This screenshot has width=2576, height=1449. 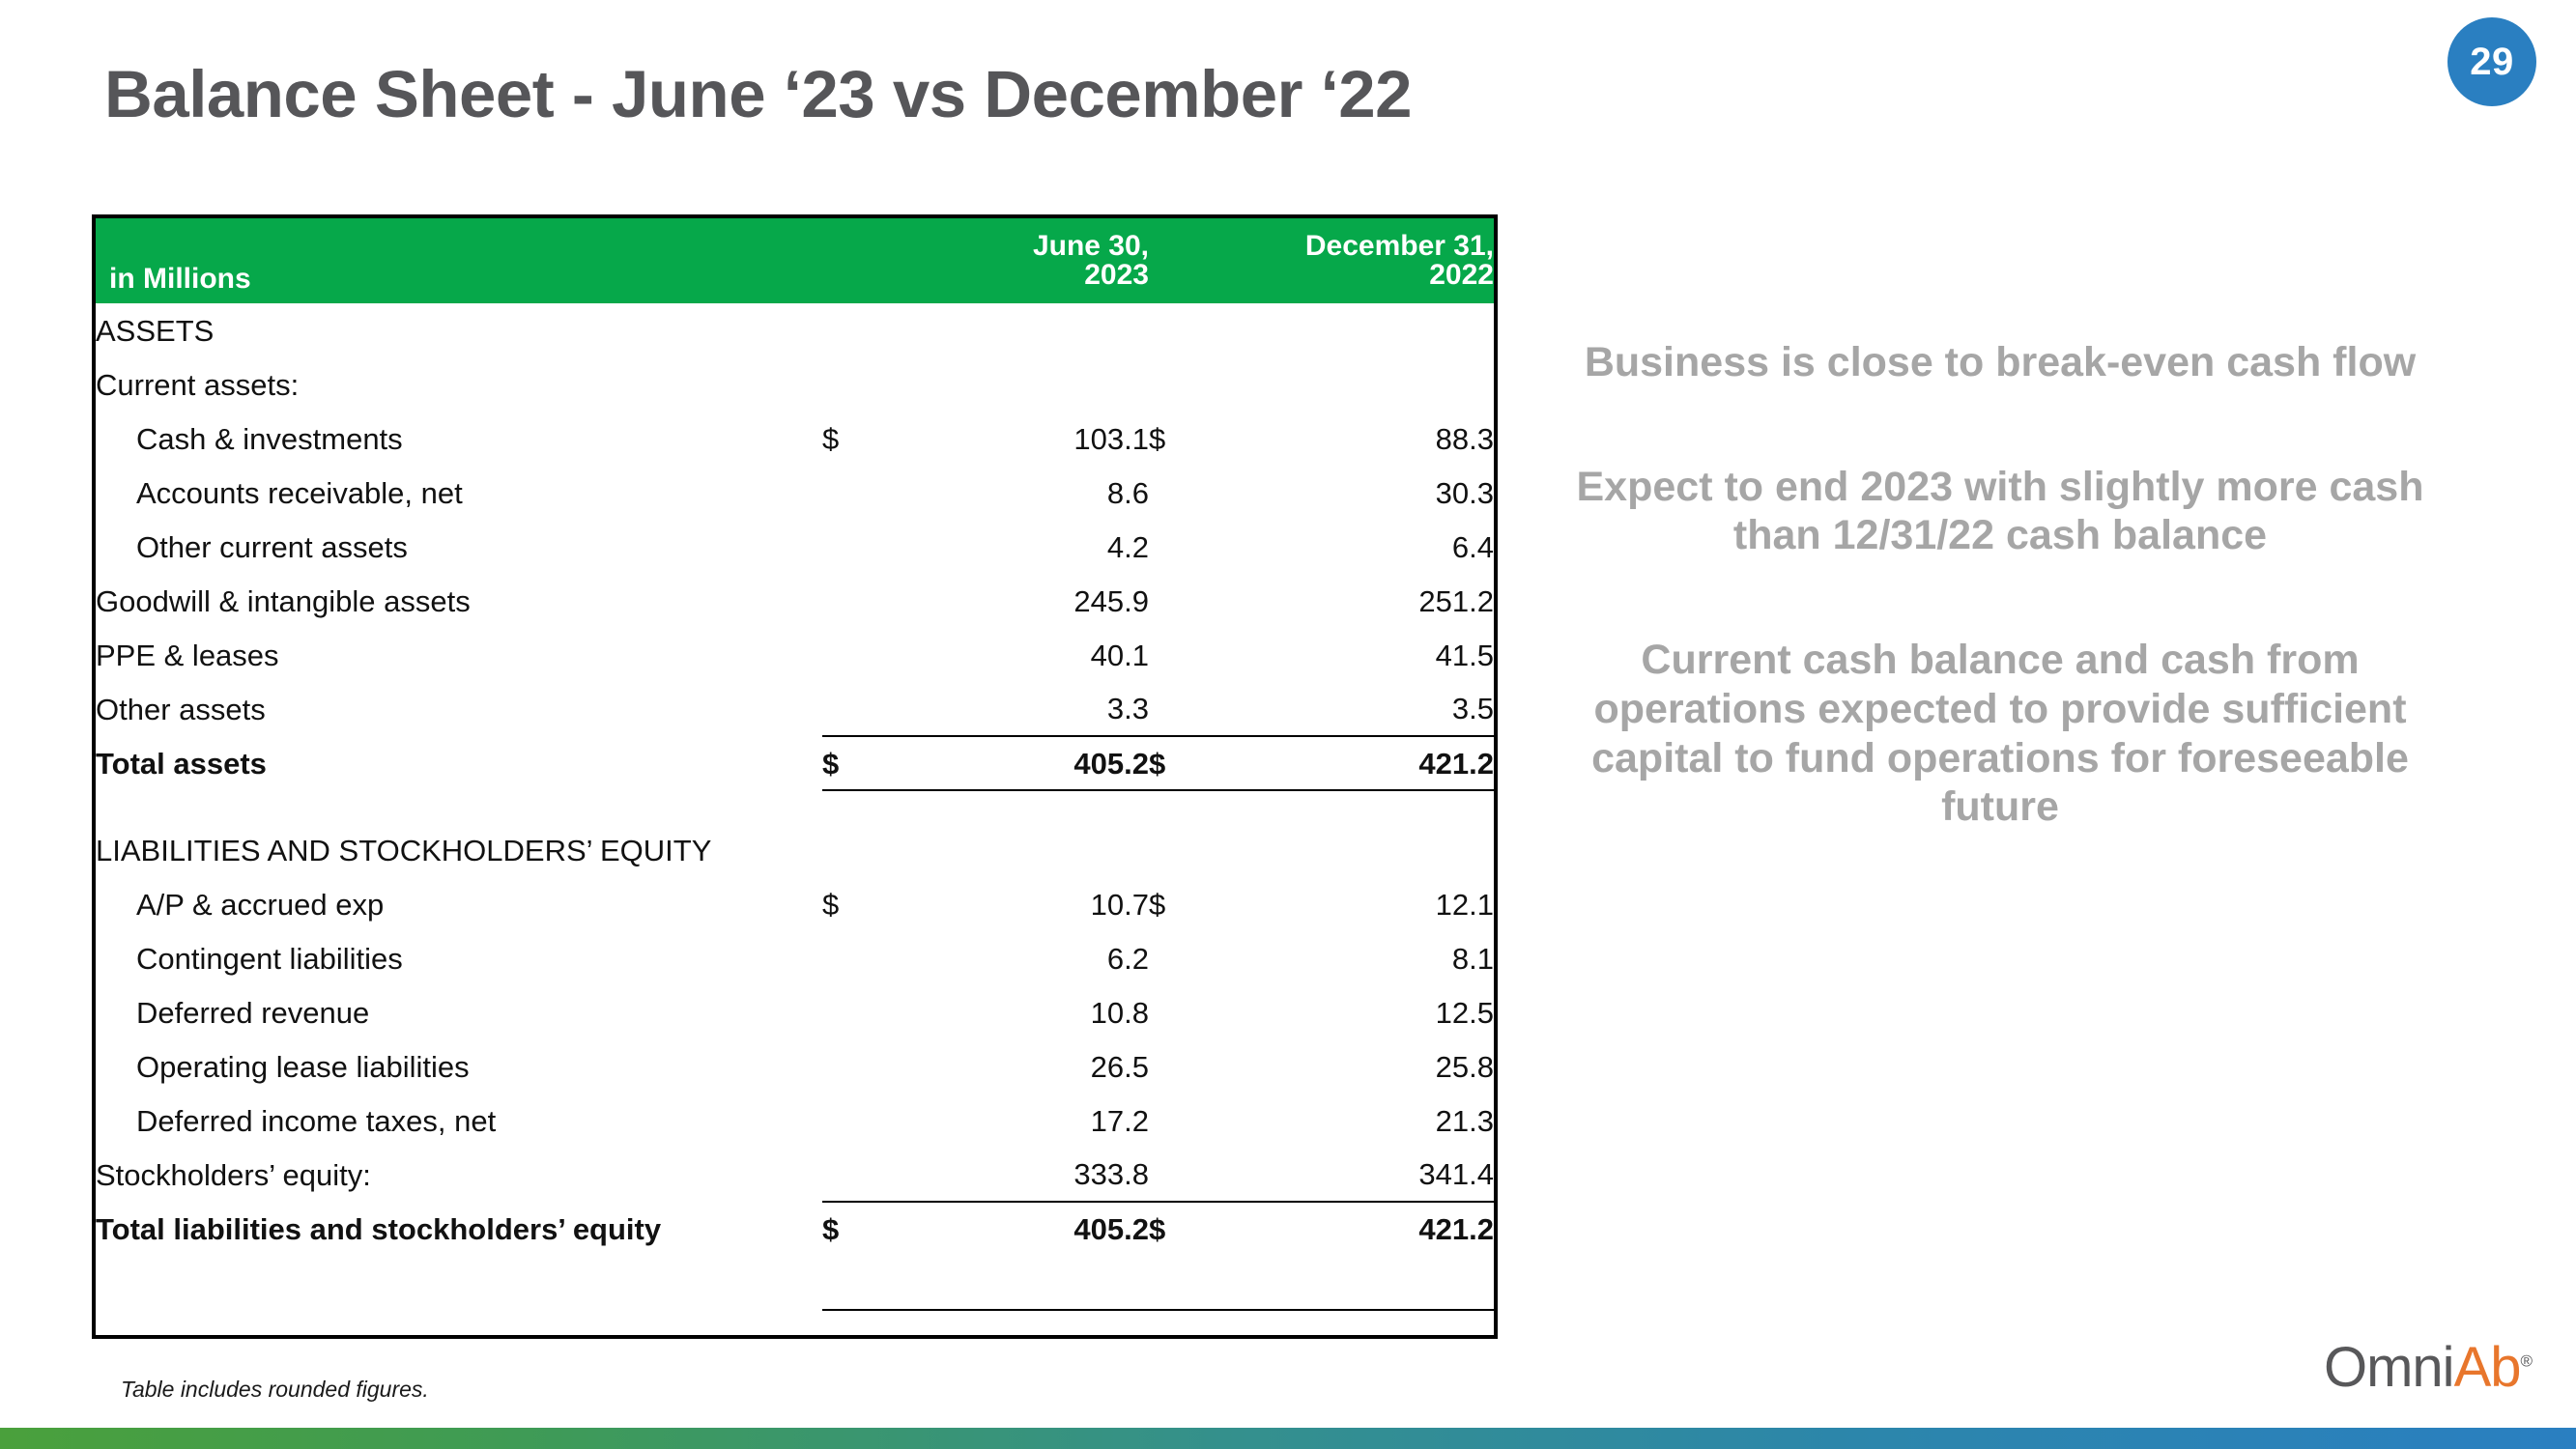 I want to click on row-label: ASSETS, so click(x=156, y=330).